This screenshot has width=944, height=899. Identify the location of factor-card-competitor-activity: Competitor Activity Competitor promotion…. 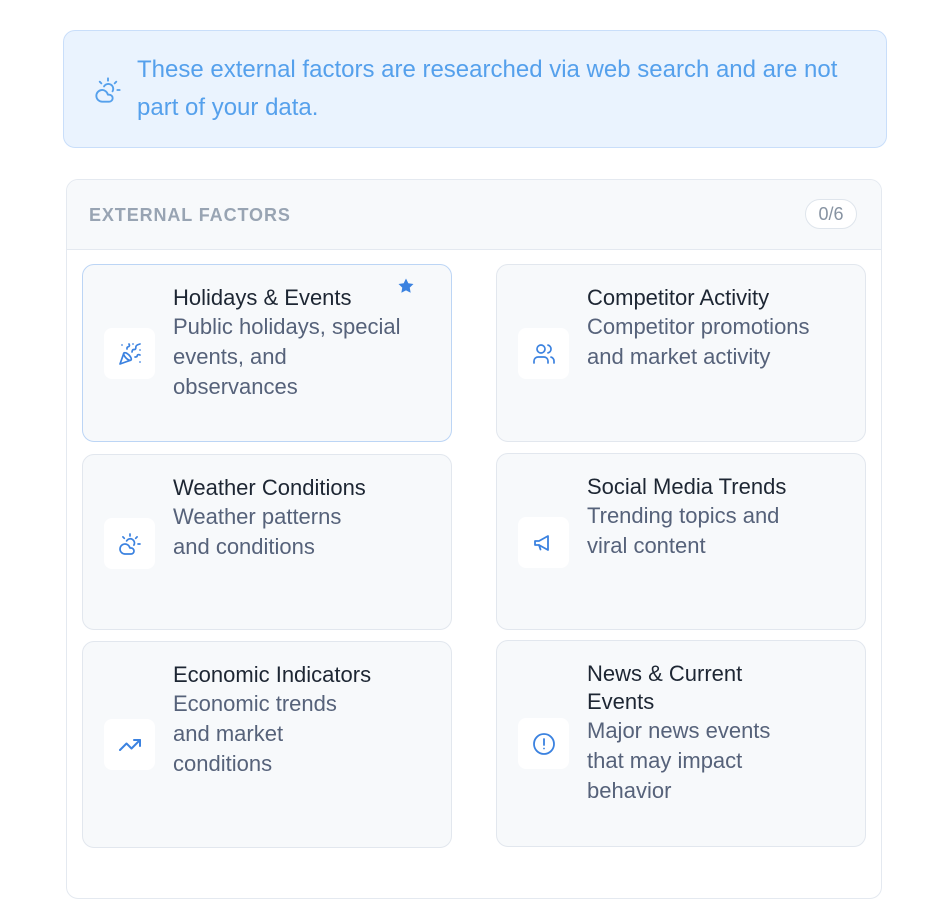
(681, 353).